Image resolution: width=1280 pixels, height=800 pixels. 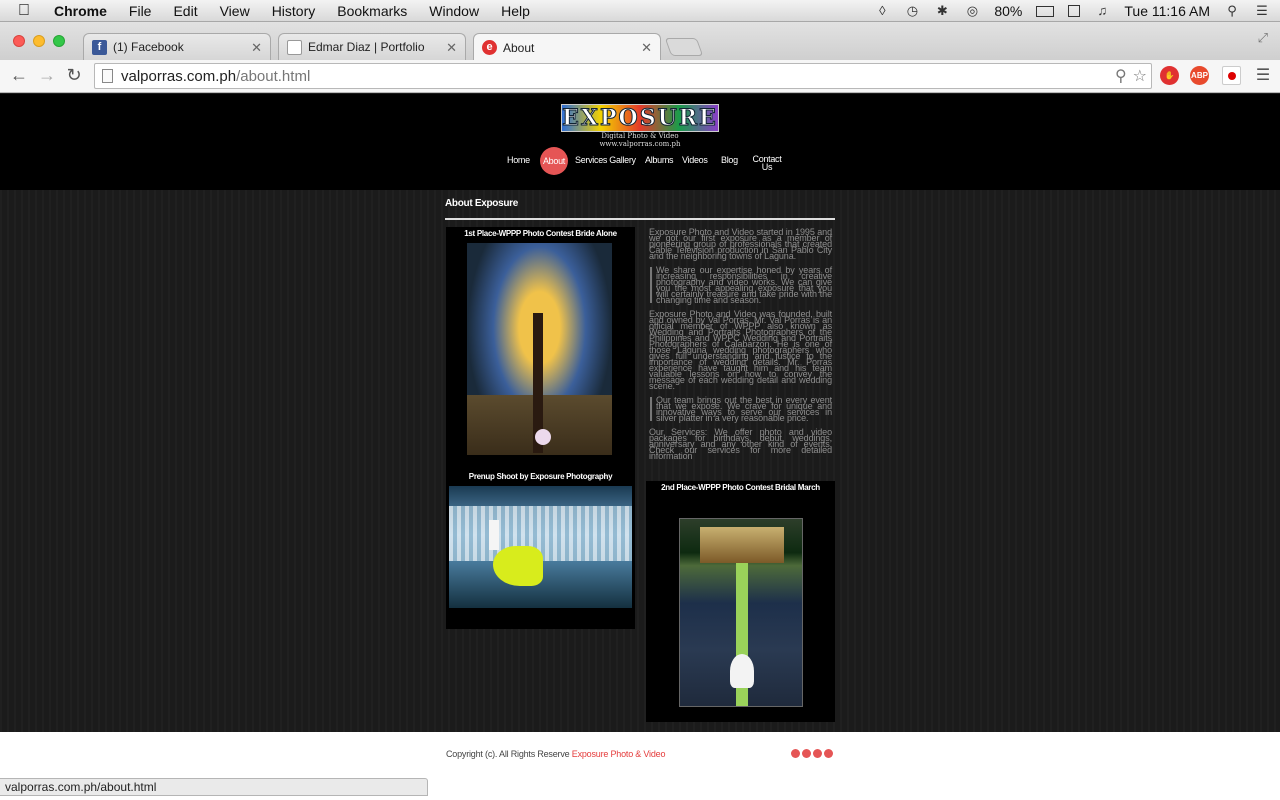 What do you see at coordinates (1231, 75) in the screenshot?
I see `flag-extension-icon` at bounding box center [1231, 75].